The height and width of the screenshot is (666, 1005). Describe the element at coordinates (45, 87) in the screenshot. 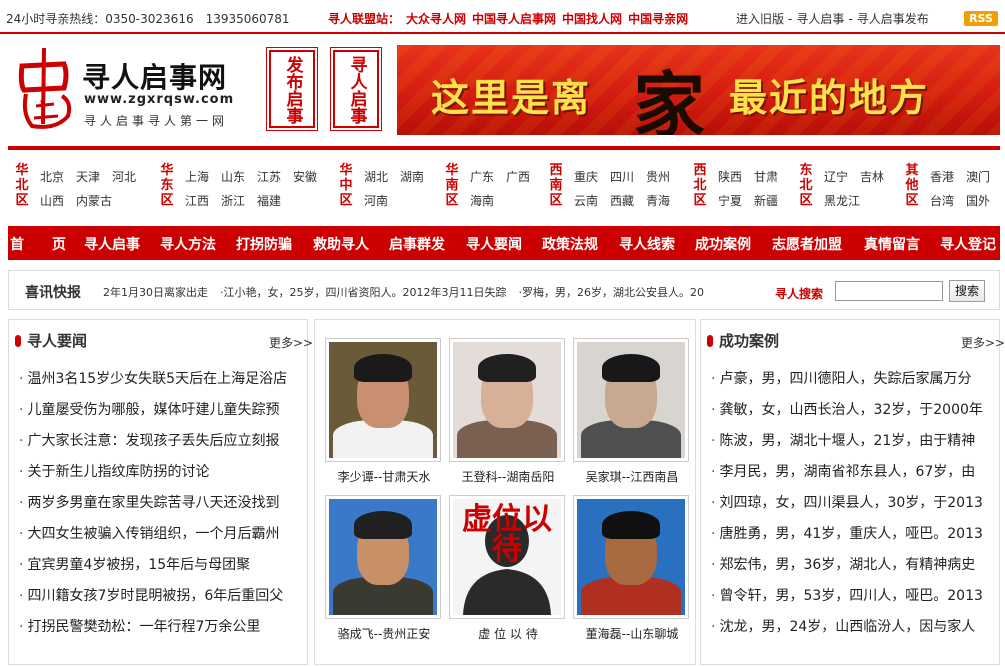

I see `china-logo-icon` at that location.